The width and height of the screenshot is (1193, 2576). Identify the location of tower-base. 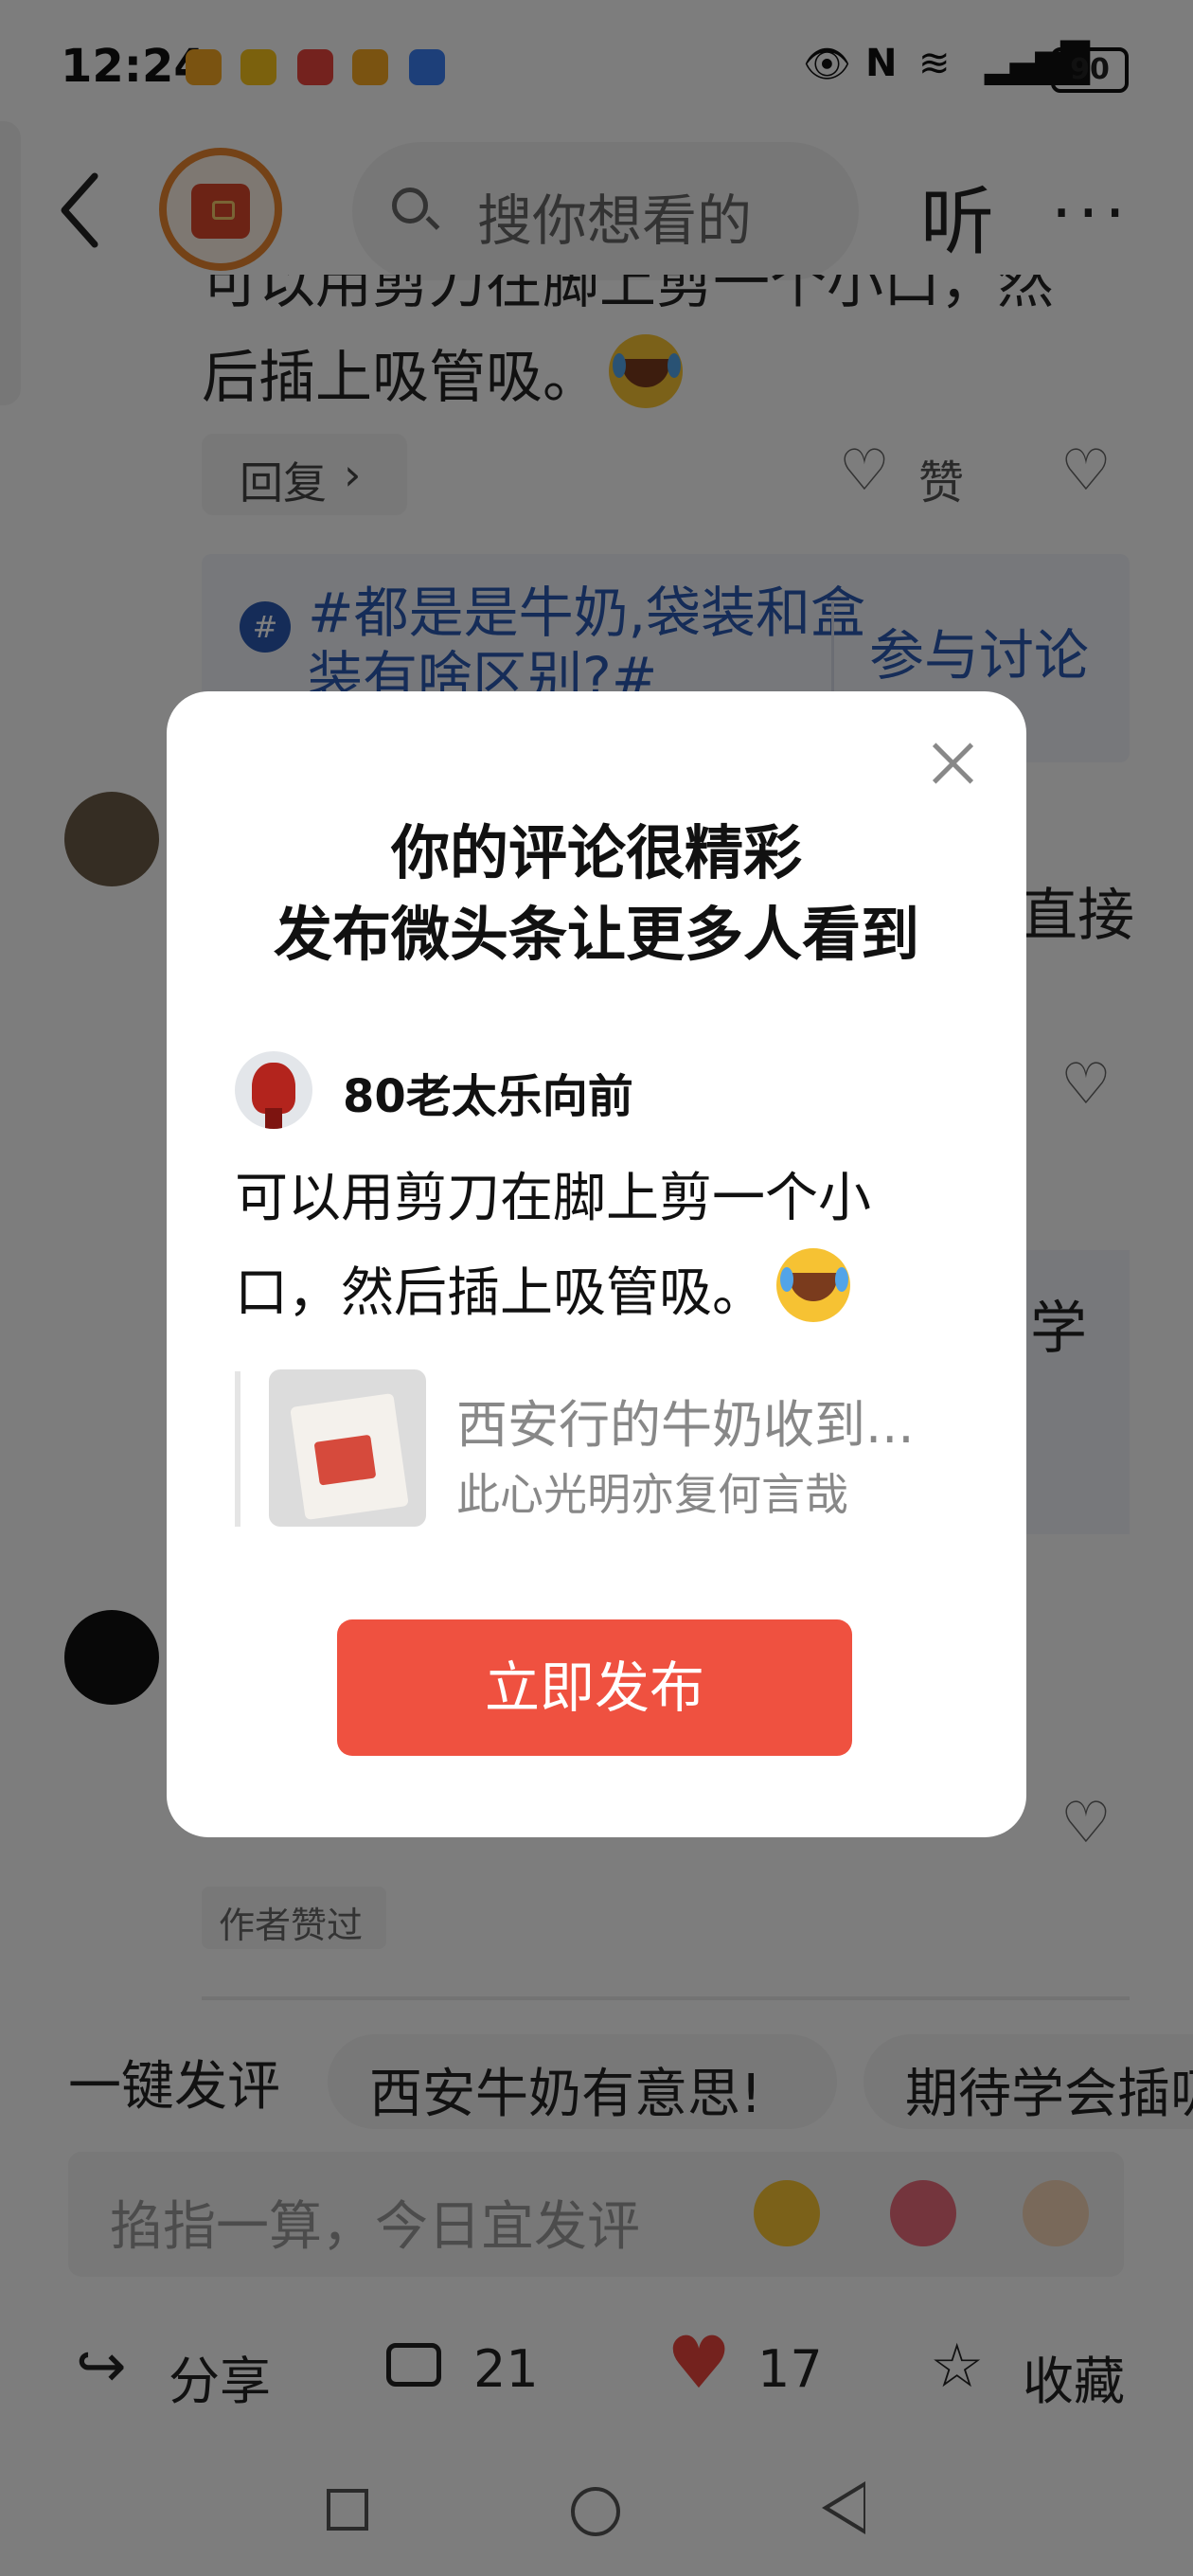
(273, 1118).